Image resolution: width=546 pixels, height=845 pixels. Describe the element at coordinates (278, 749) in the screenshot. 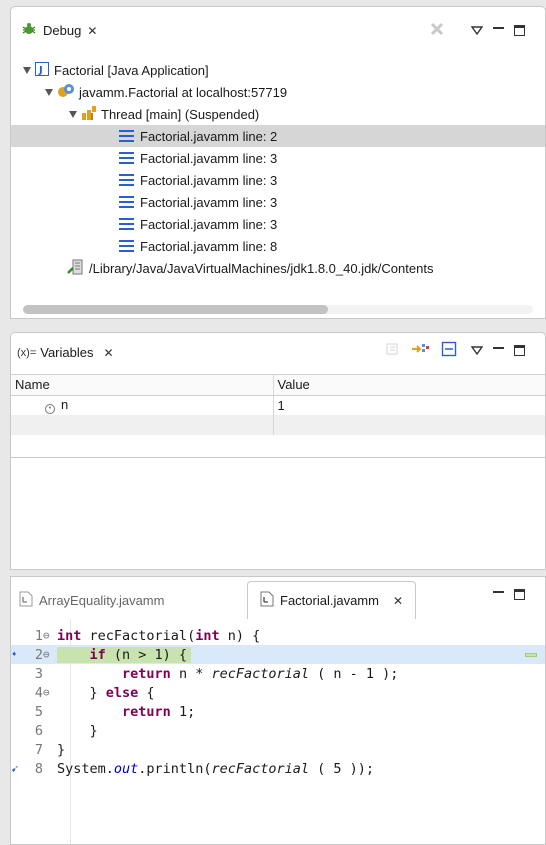

I see `code-line: 7}` at that location.